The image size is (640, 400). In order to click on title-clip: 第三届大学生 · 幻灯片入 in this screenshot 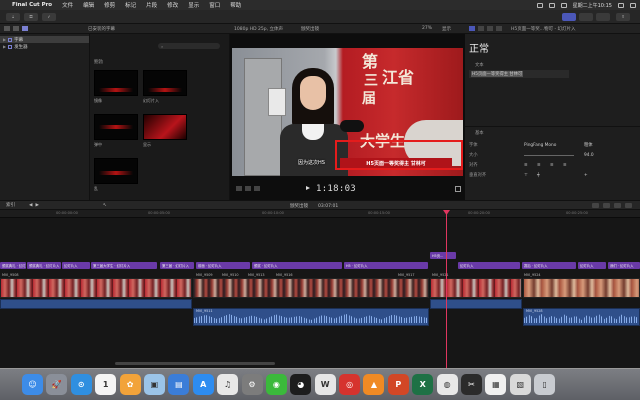, I will do `click(124, 265)`.